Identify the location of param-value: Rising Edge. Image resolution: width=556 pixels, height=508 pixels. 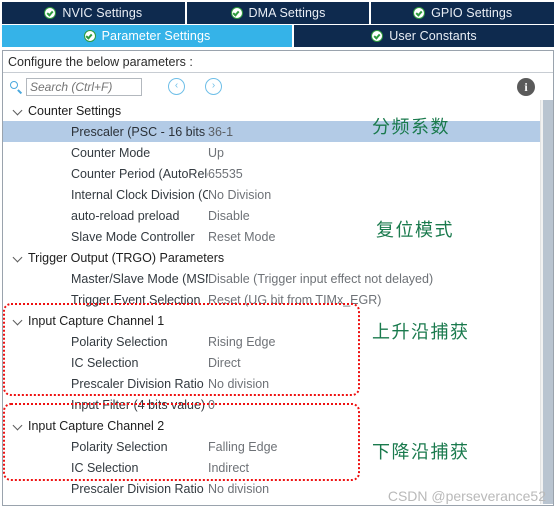
(241, 342).